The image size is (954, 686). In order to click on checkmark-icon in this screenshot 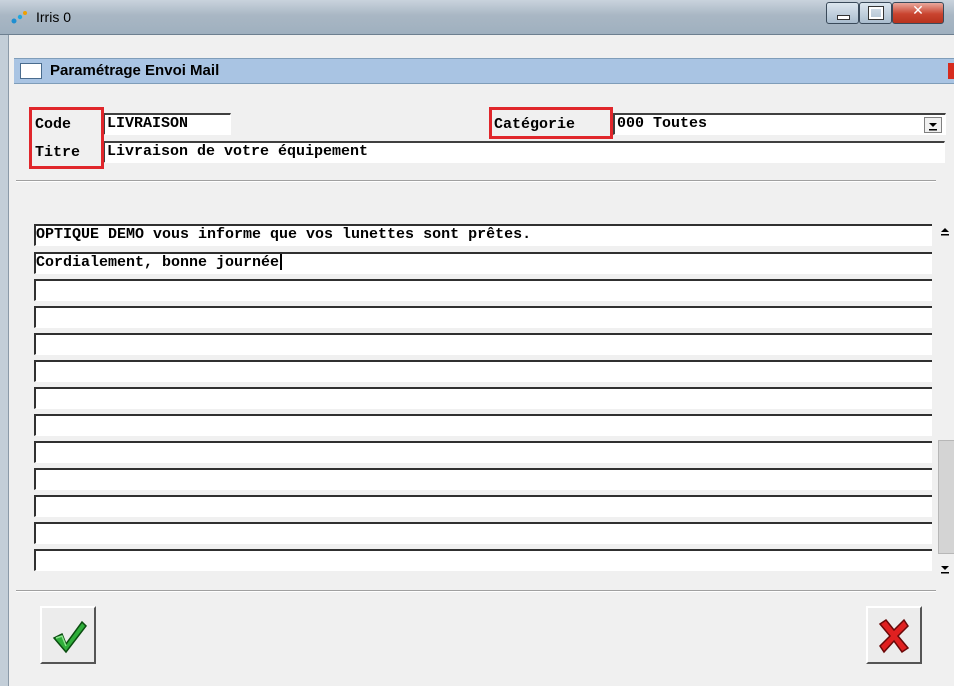, I will do `click(69, 637)`.